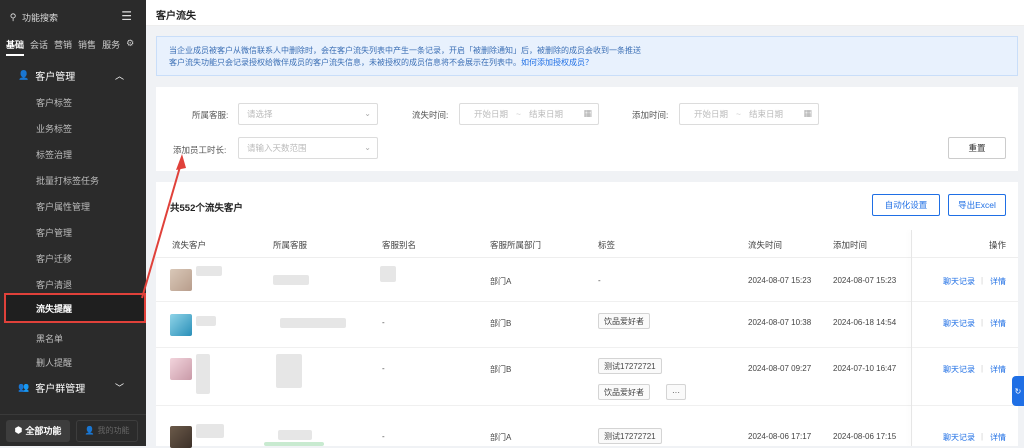 The height and width of the screenshot is (448, 1024). Describe the element at coordinates (290, 245) in the screenshot. I see `col-owner: 所属客服` at that location.